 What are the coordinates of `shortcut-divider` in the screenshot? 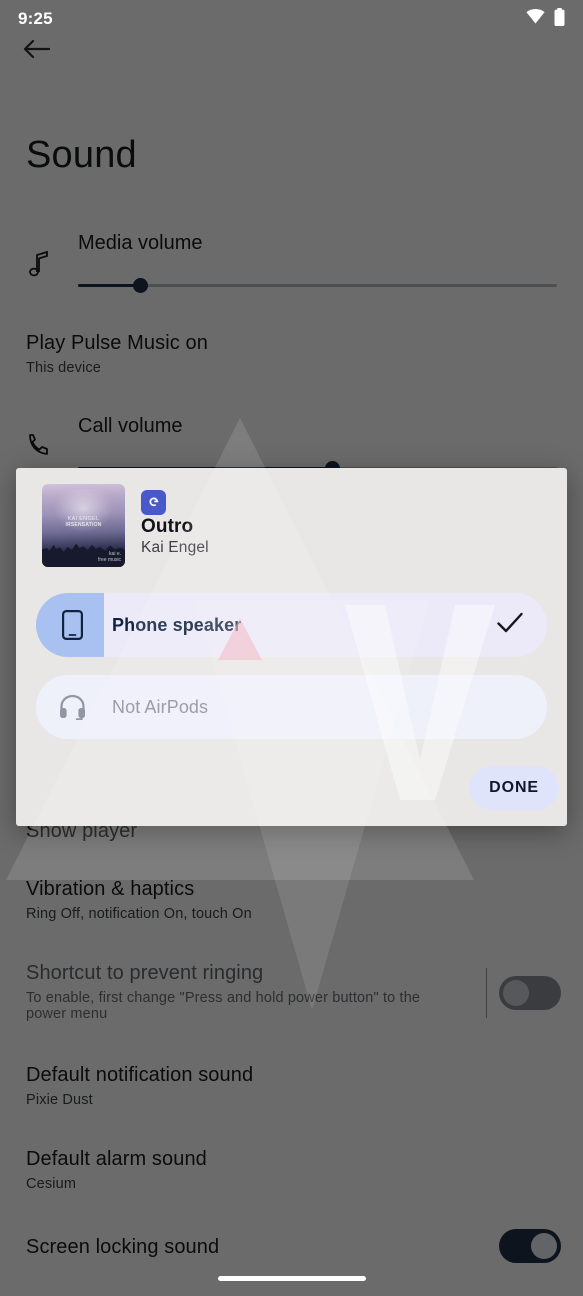 It's located at (486, 993).